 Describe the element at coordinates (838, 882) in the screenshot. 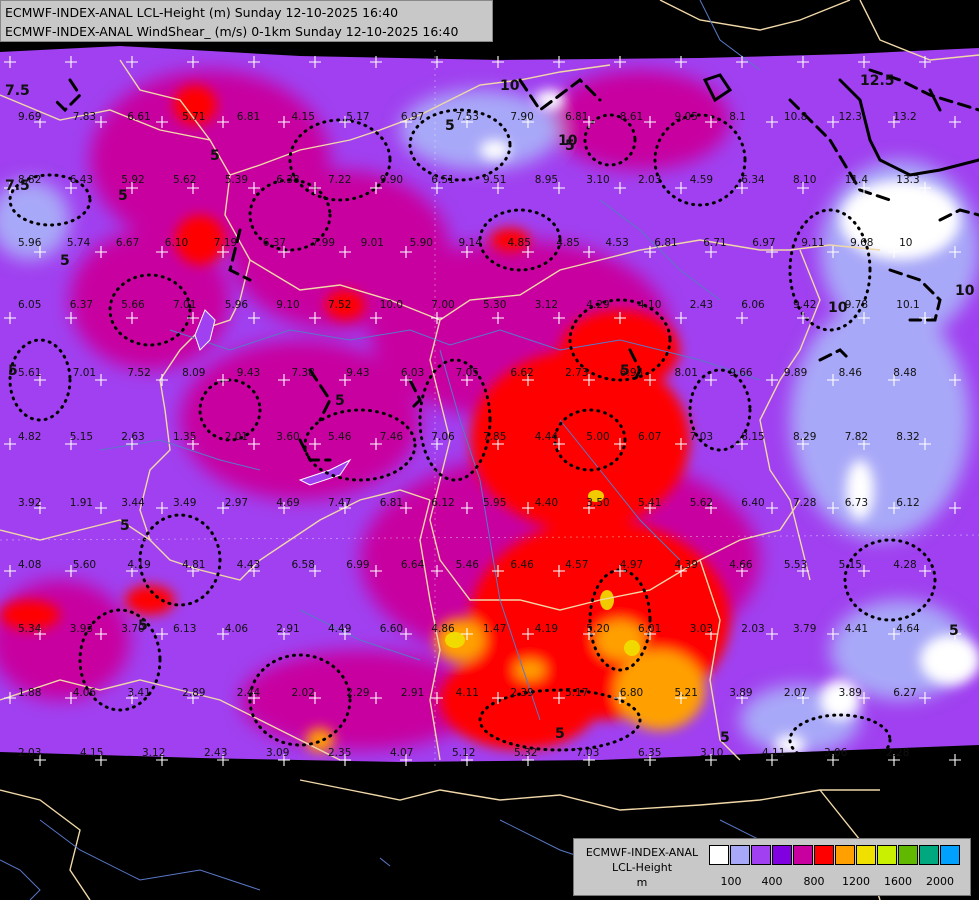

I see `legend-ticks: 100 400 800 1200 1600 2000` at that location.